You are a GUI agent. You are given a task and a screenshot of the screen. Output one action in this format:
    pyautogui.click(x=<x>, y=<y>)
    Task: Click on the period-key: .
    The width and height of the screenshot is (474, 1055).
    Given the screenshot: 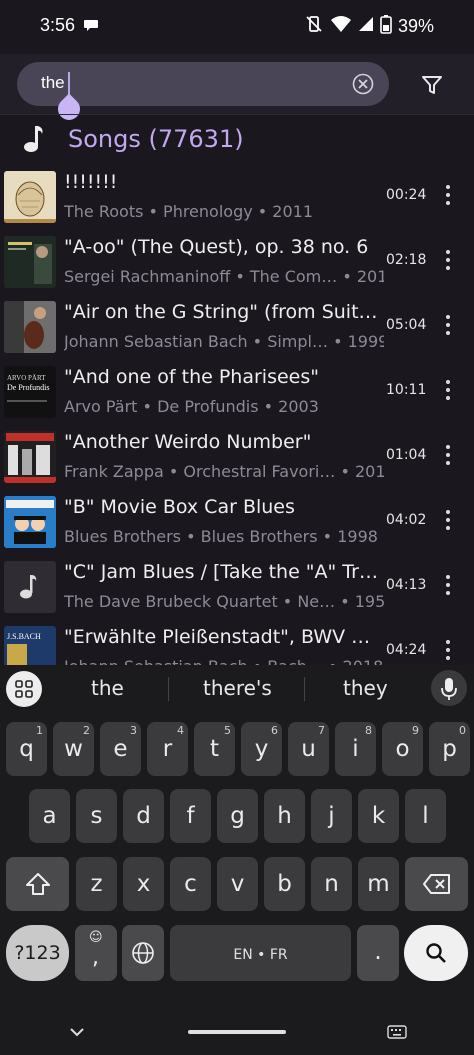 What is the action you would take?
    pyautogui.click(x=378, y=953)
    